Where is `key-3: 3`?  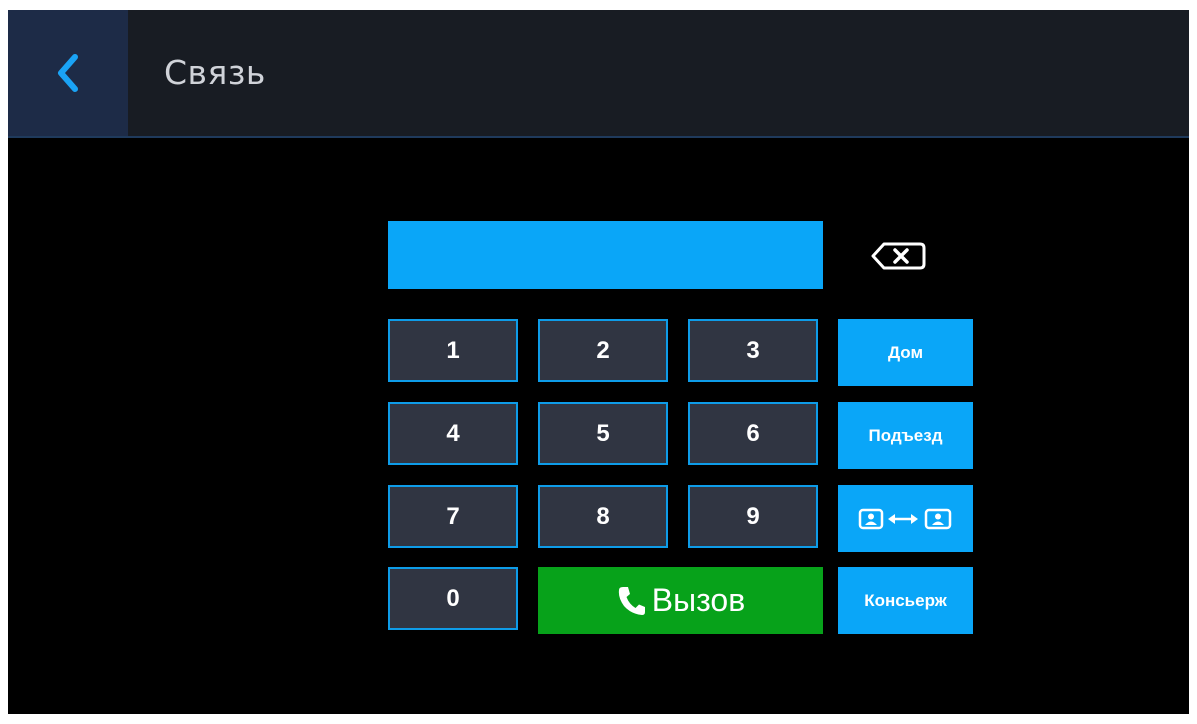
key-3: 3 is located at coordinates (753, 350).